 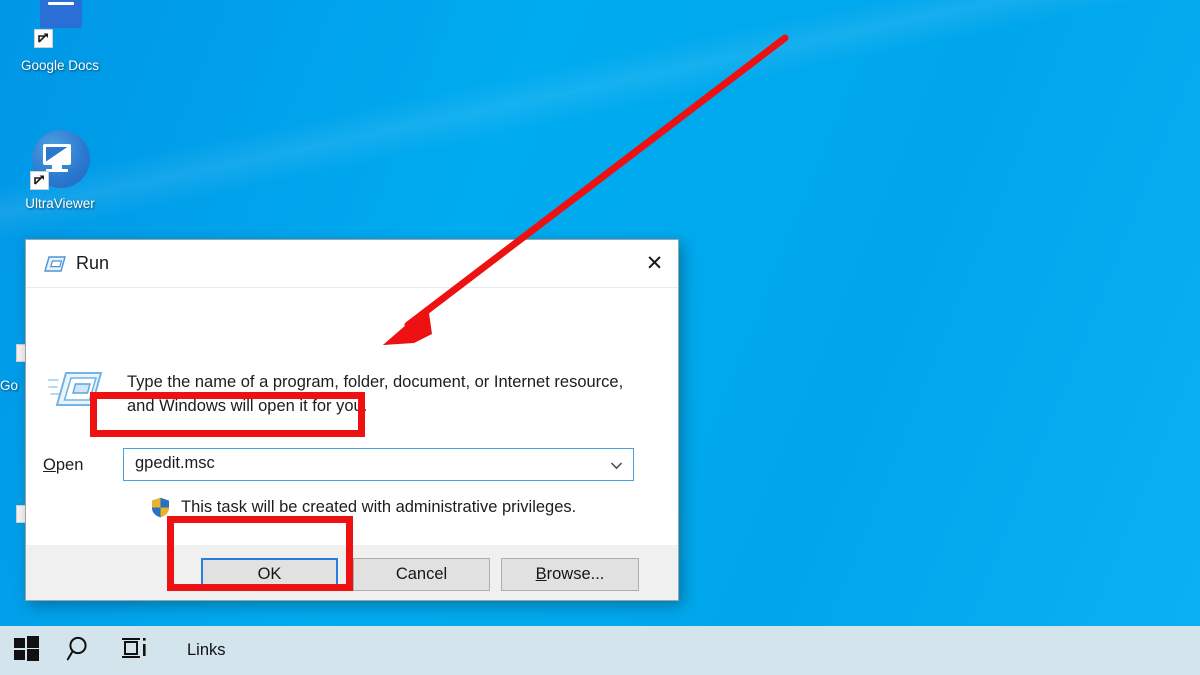 I want to click on desktop-icon-google-docs: Google Docs, so click(x=60, y=36).